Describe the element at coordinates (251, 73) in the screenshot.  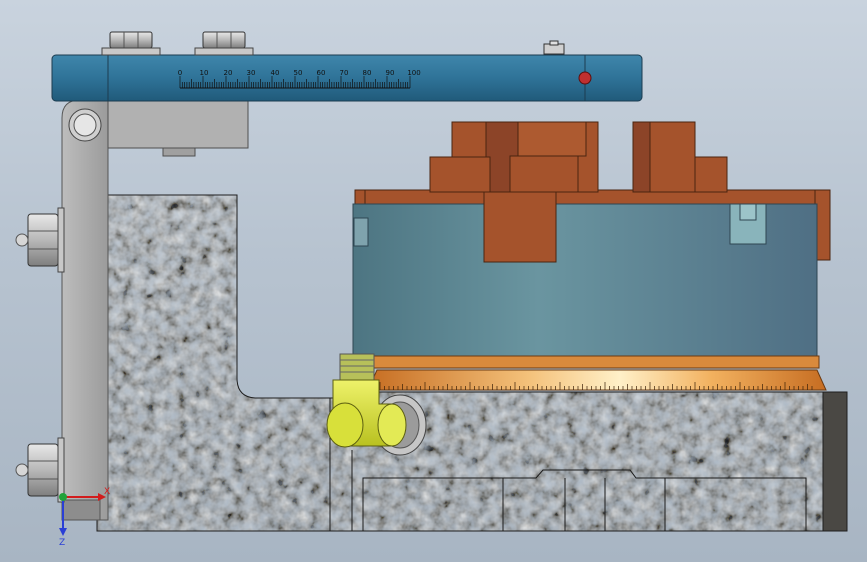
I see `scale-label: 30` at that location.